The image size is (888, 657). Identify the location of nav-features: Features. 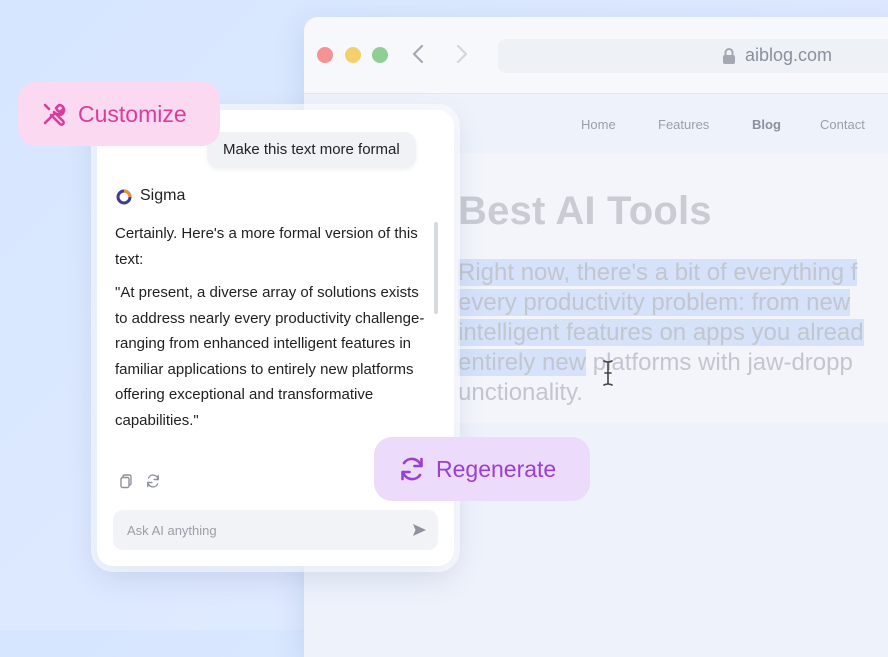
(683, 124).